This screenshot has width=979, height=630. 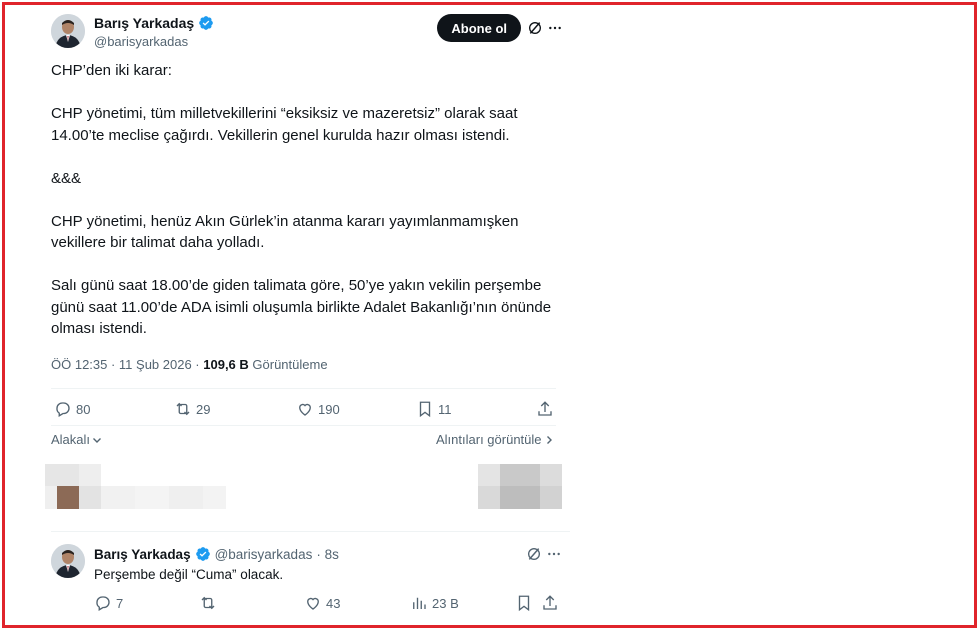 I want to click on repost-button, so click(x=210, y=603).